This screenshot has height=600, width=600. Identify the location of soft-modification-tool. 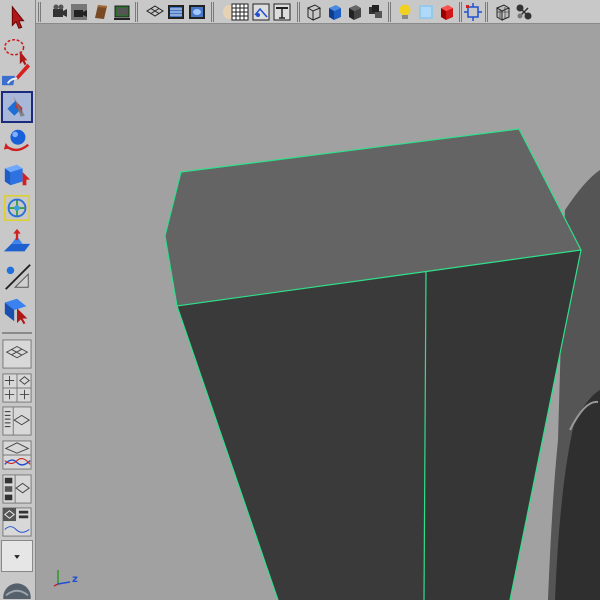
(17, 242).